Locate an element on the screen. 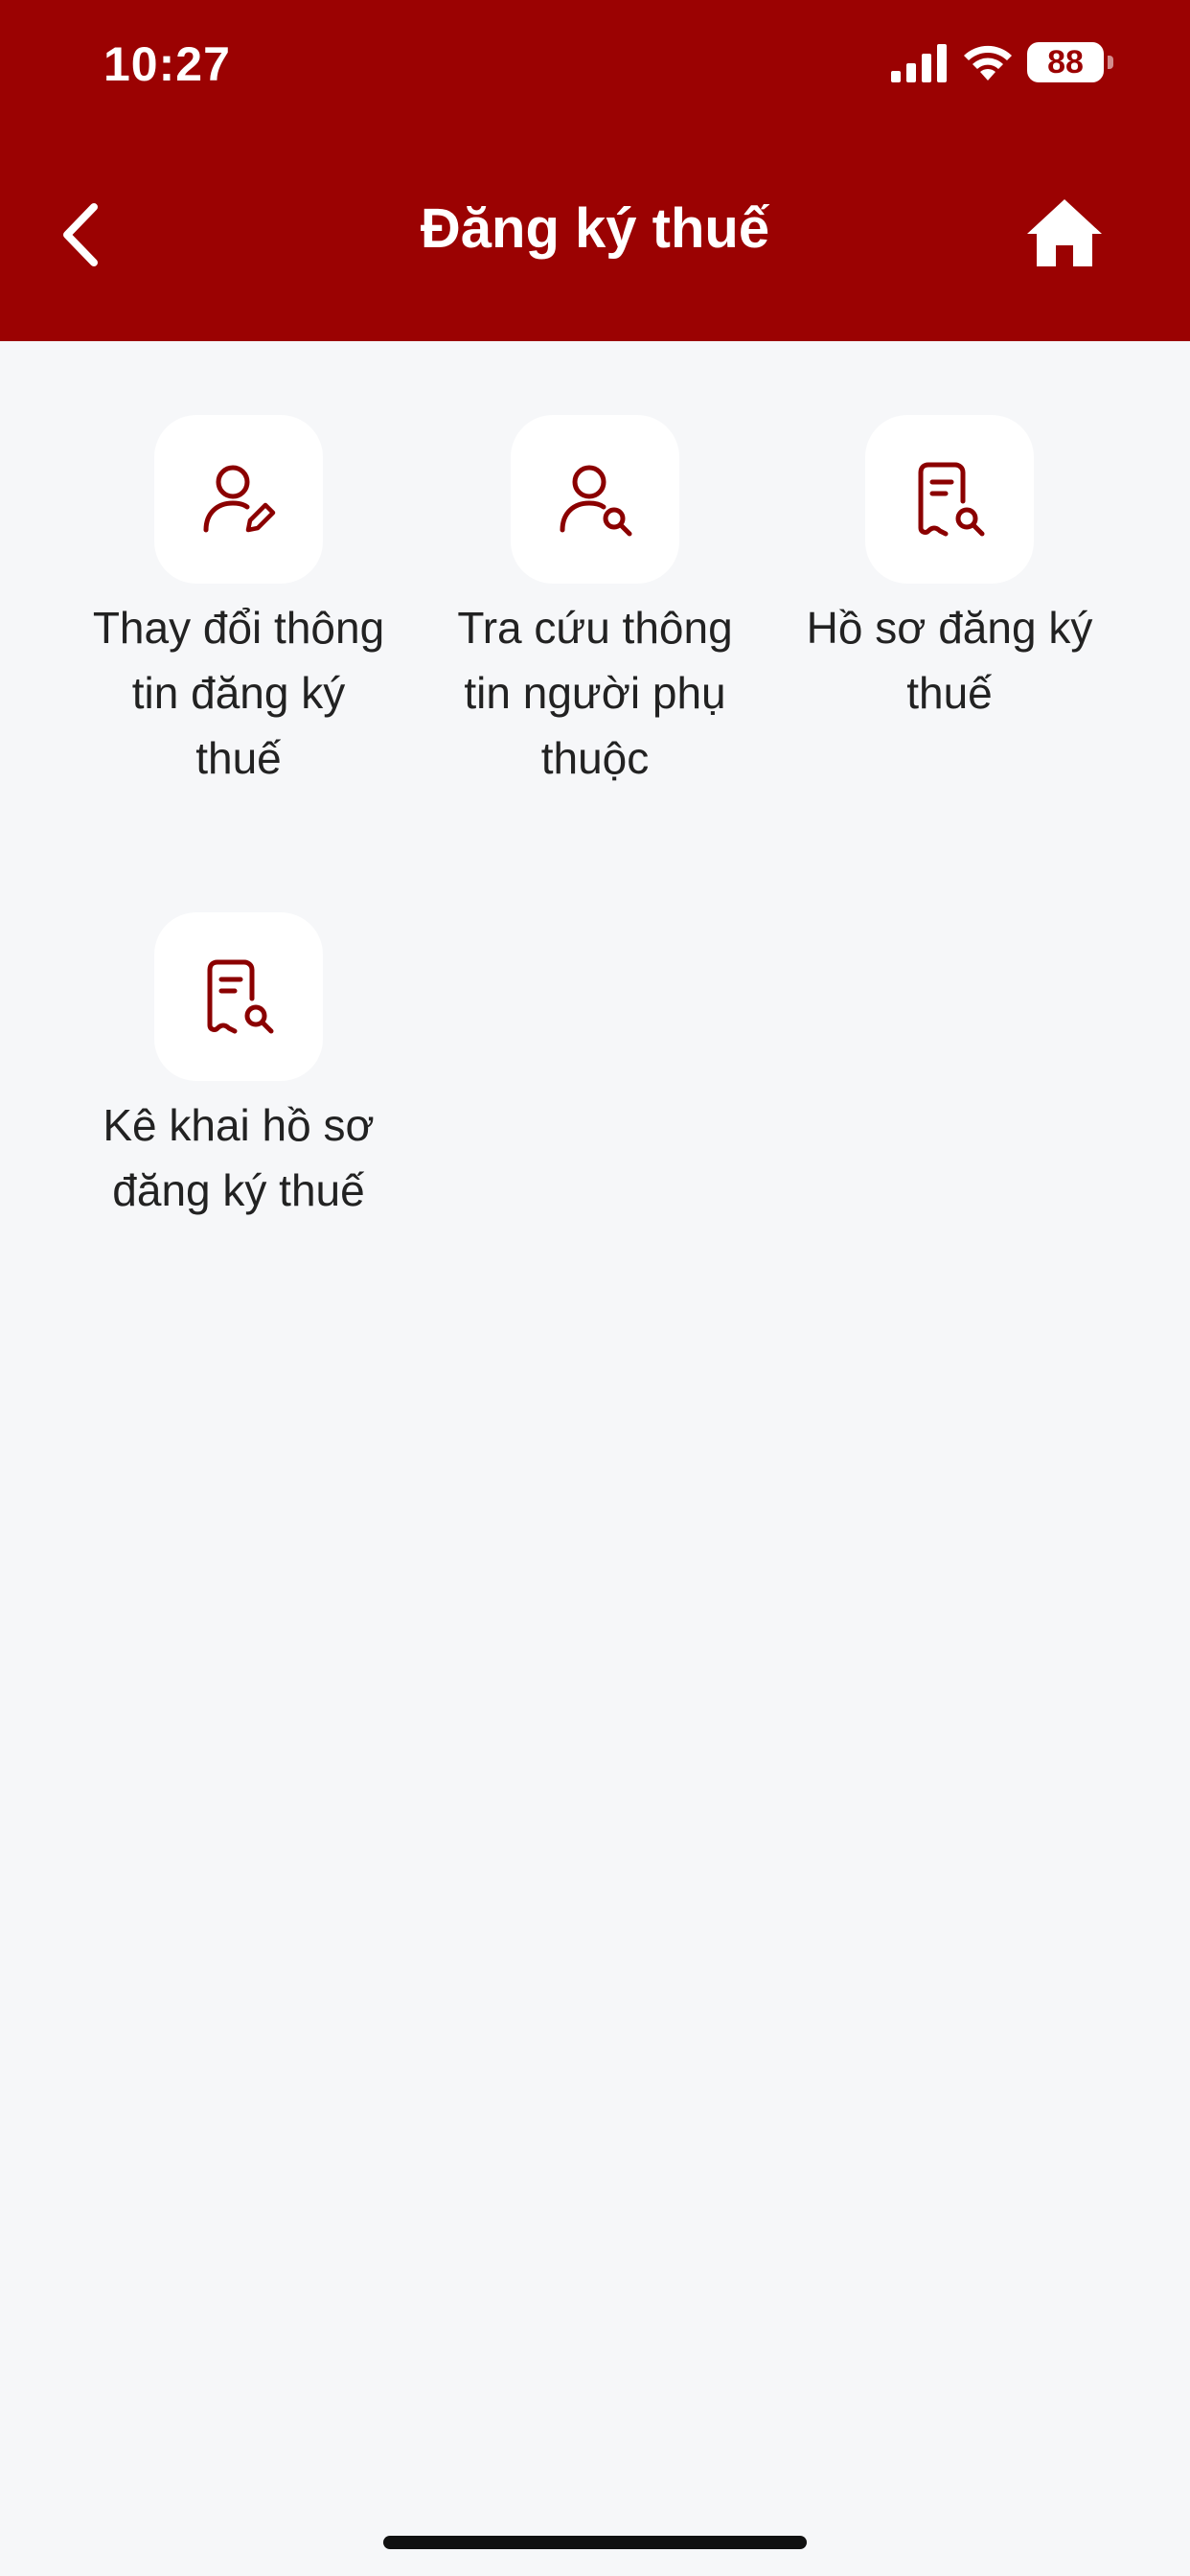 The width and height of the screenshot is (1190, 2576). battery-cap is located at coordinates (1110, 63).